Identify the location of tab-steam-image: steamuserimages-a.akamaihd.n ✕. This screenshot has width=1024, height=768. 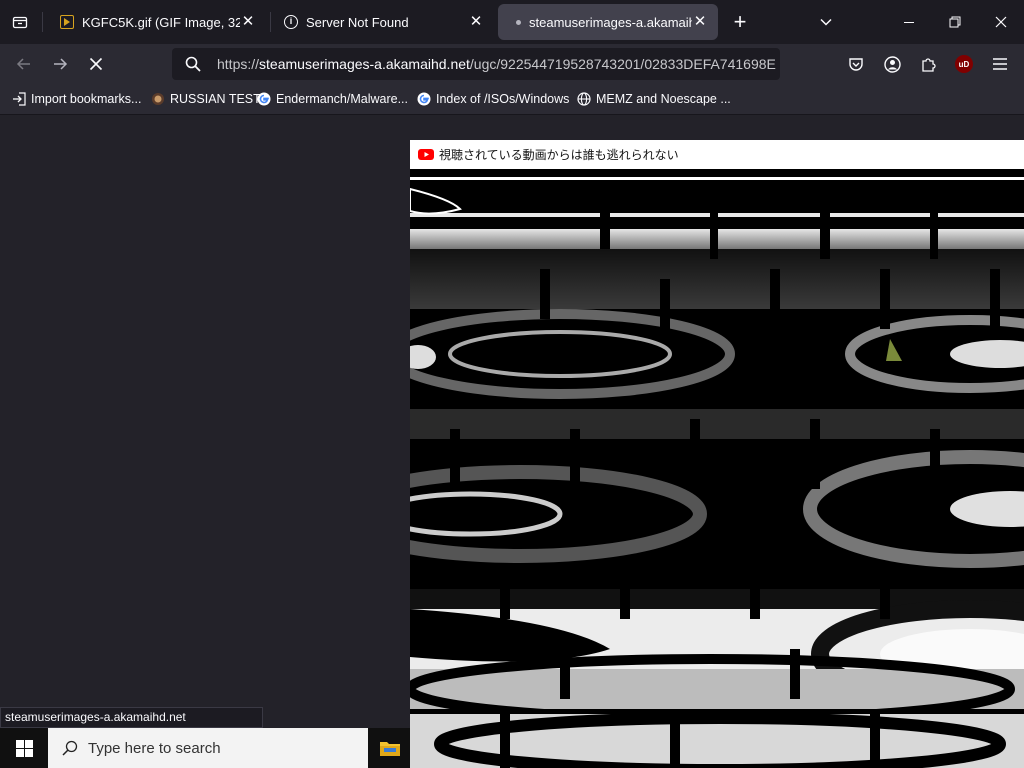
(608, 22).